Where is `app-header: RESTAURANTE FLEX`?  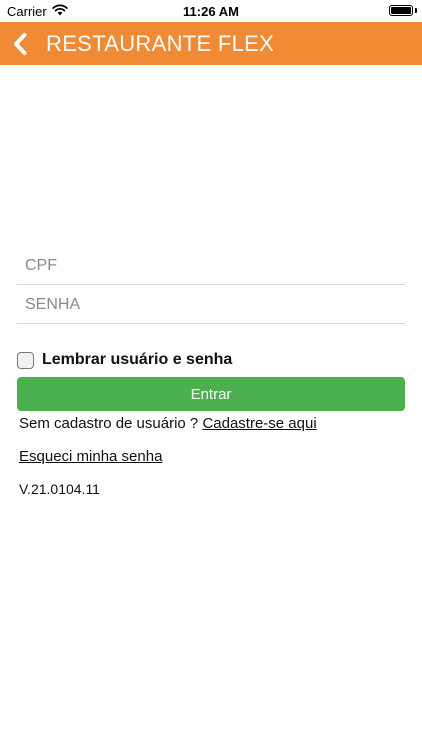
app-header: RESTAURANTE FLEX is located at coordinates (211, 43).